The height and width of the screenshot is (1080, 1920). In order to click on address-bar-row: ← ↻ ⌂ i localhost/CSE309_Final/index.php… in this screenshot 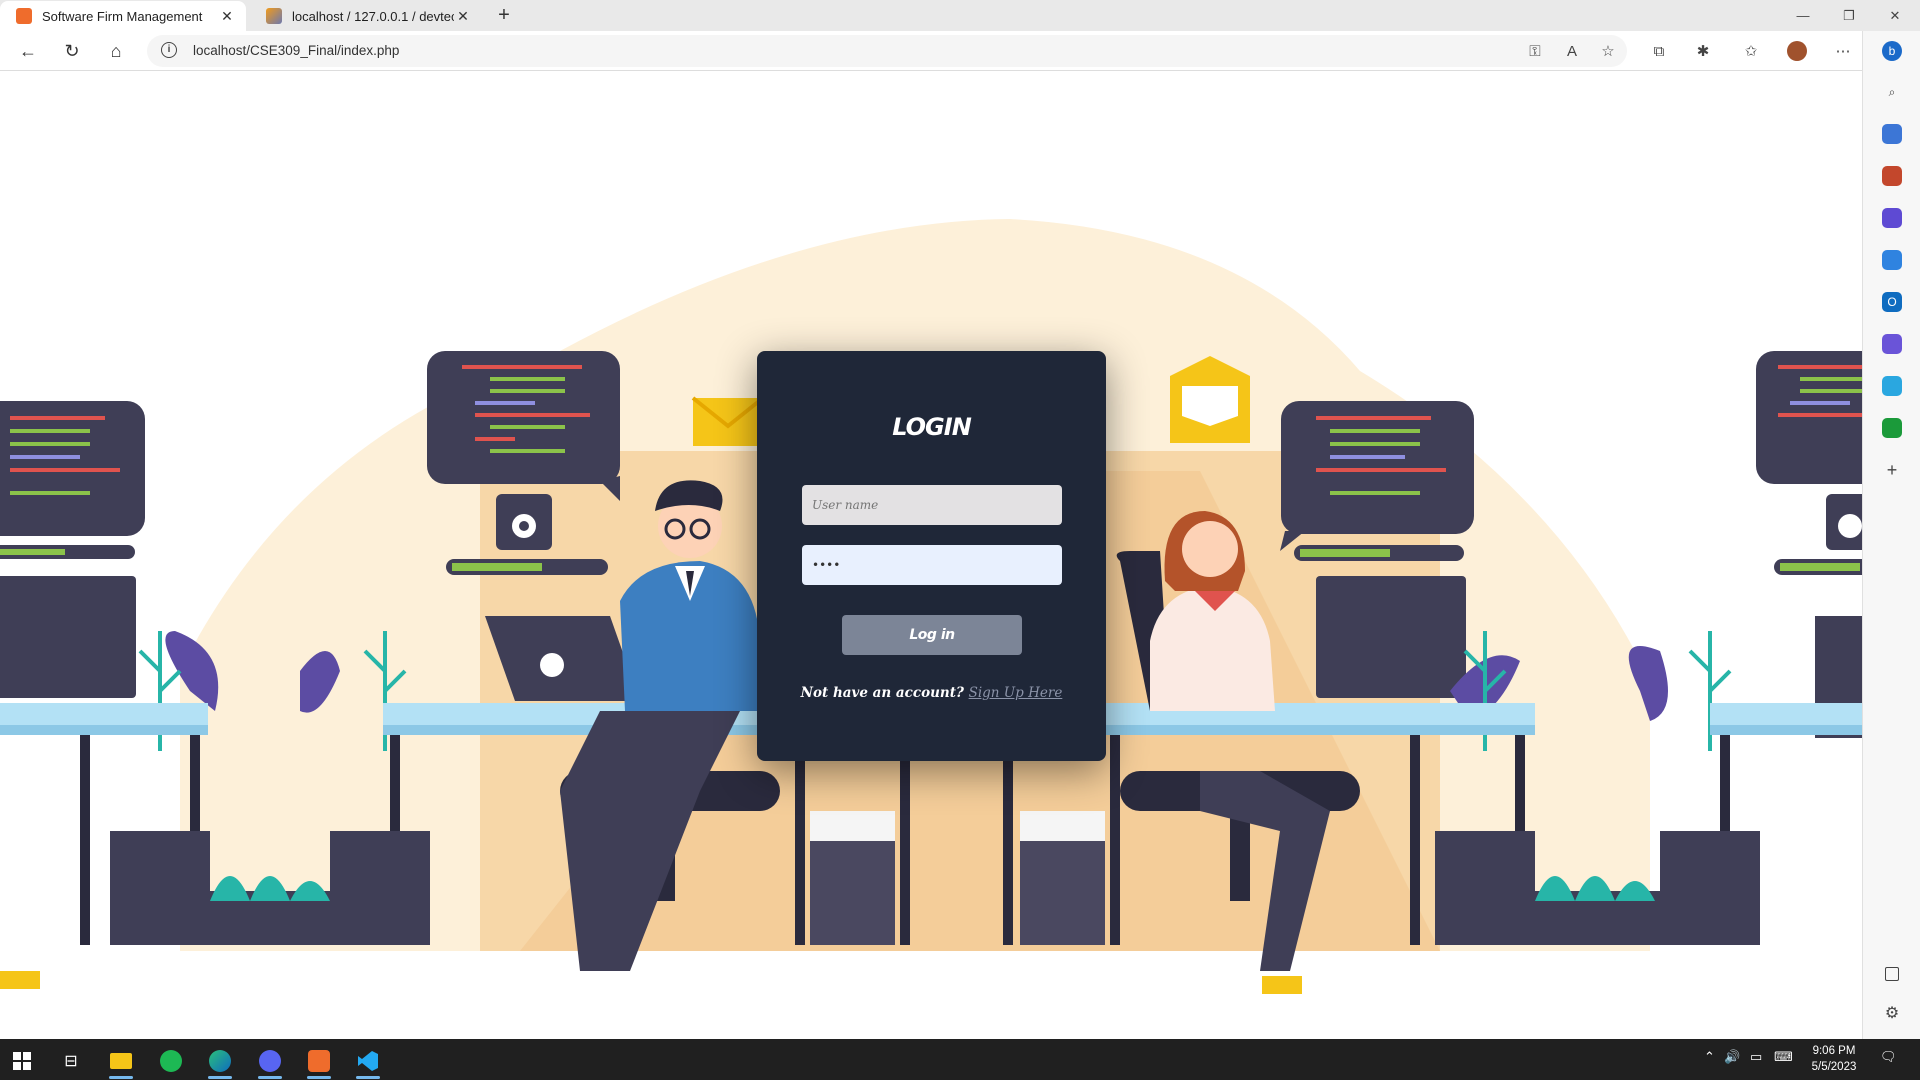, I will do `click(960, 51)`.